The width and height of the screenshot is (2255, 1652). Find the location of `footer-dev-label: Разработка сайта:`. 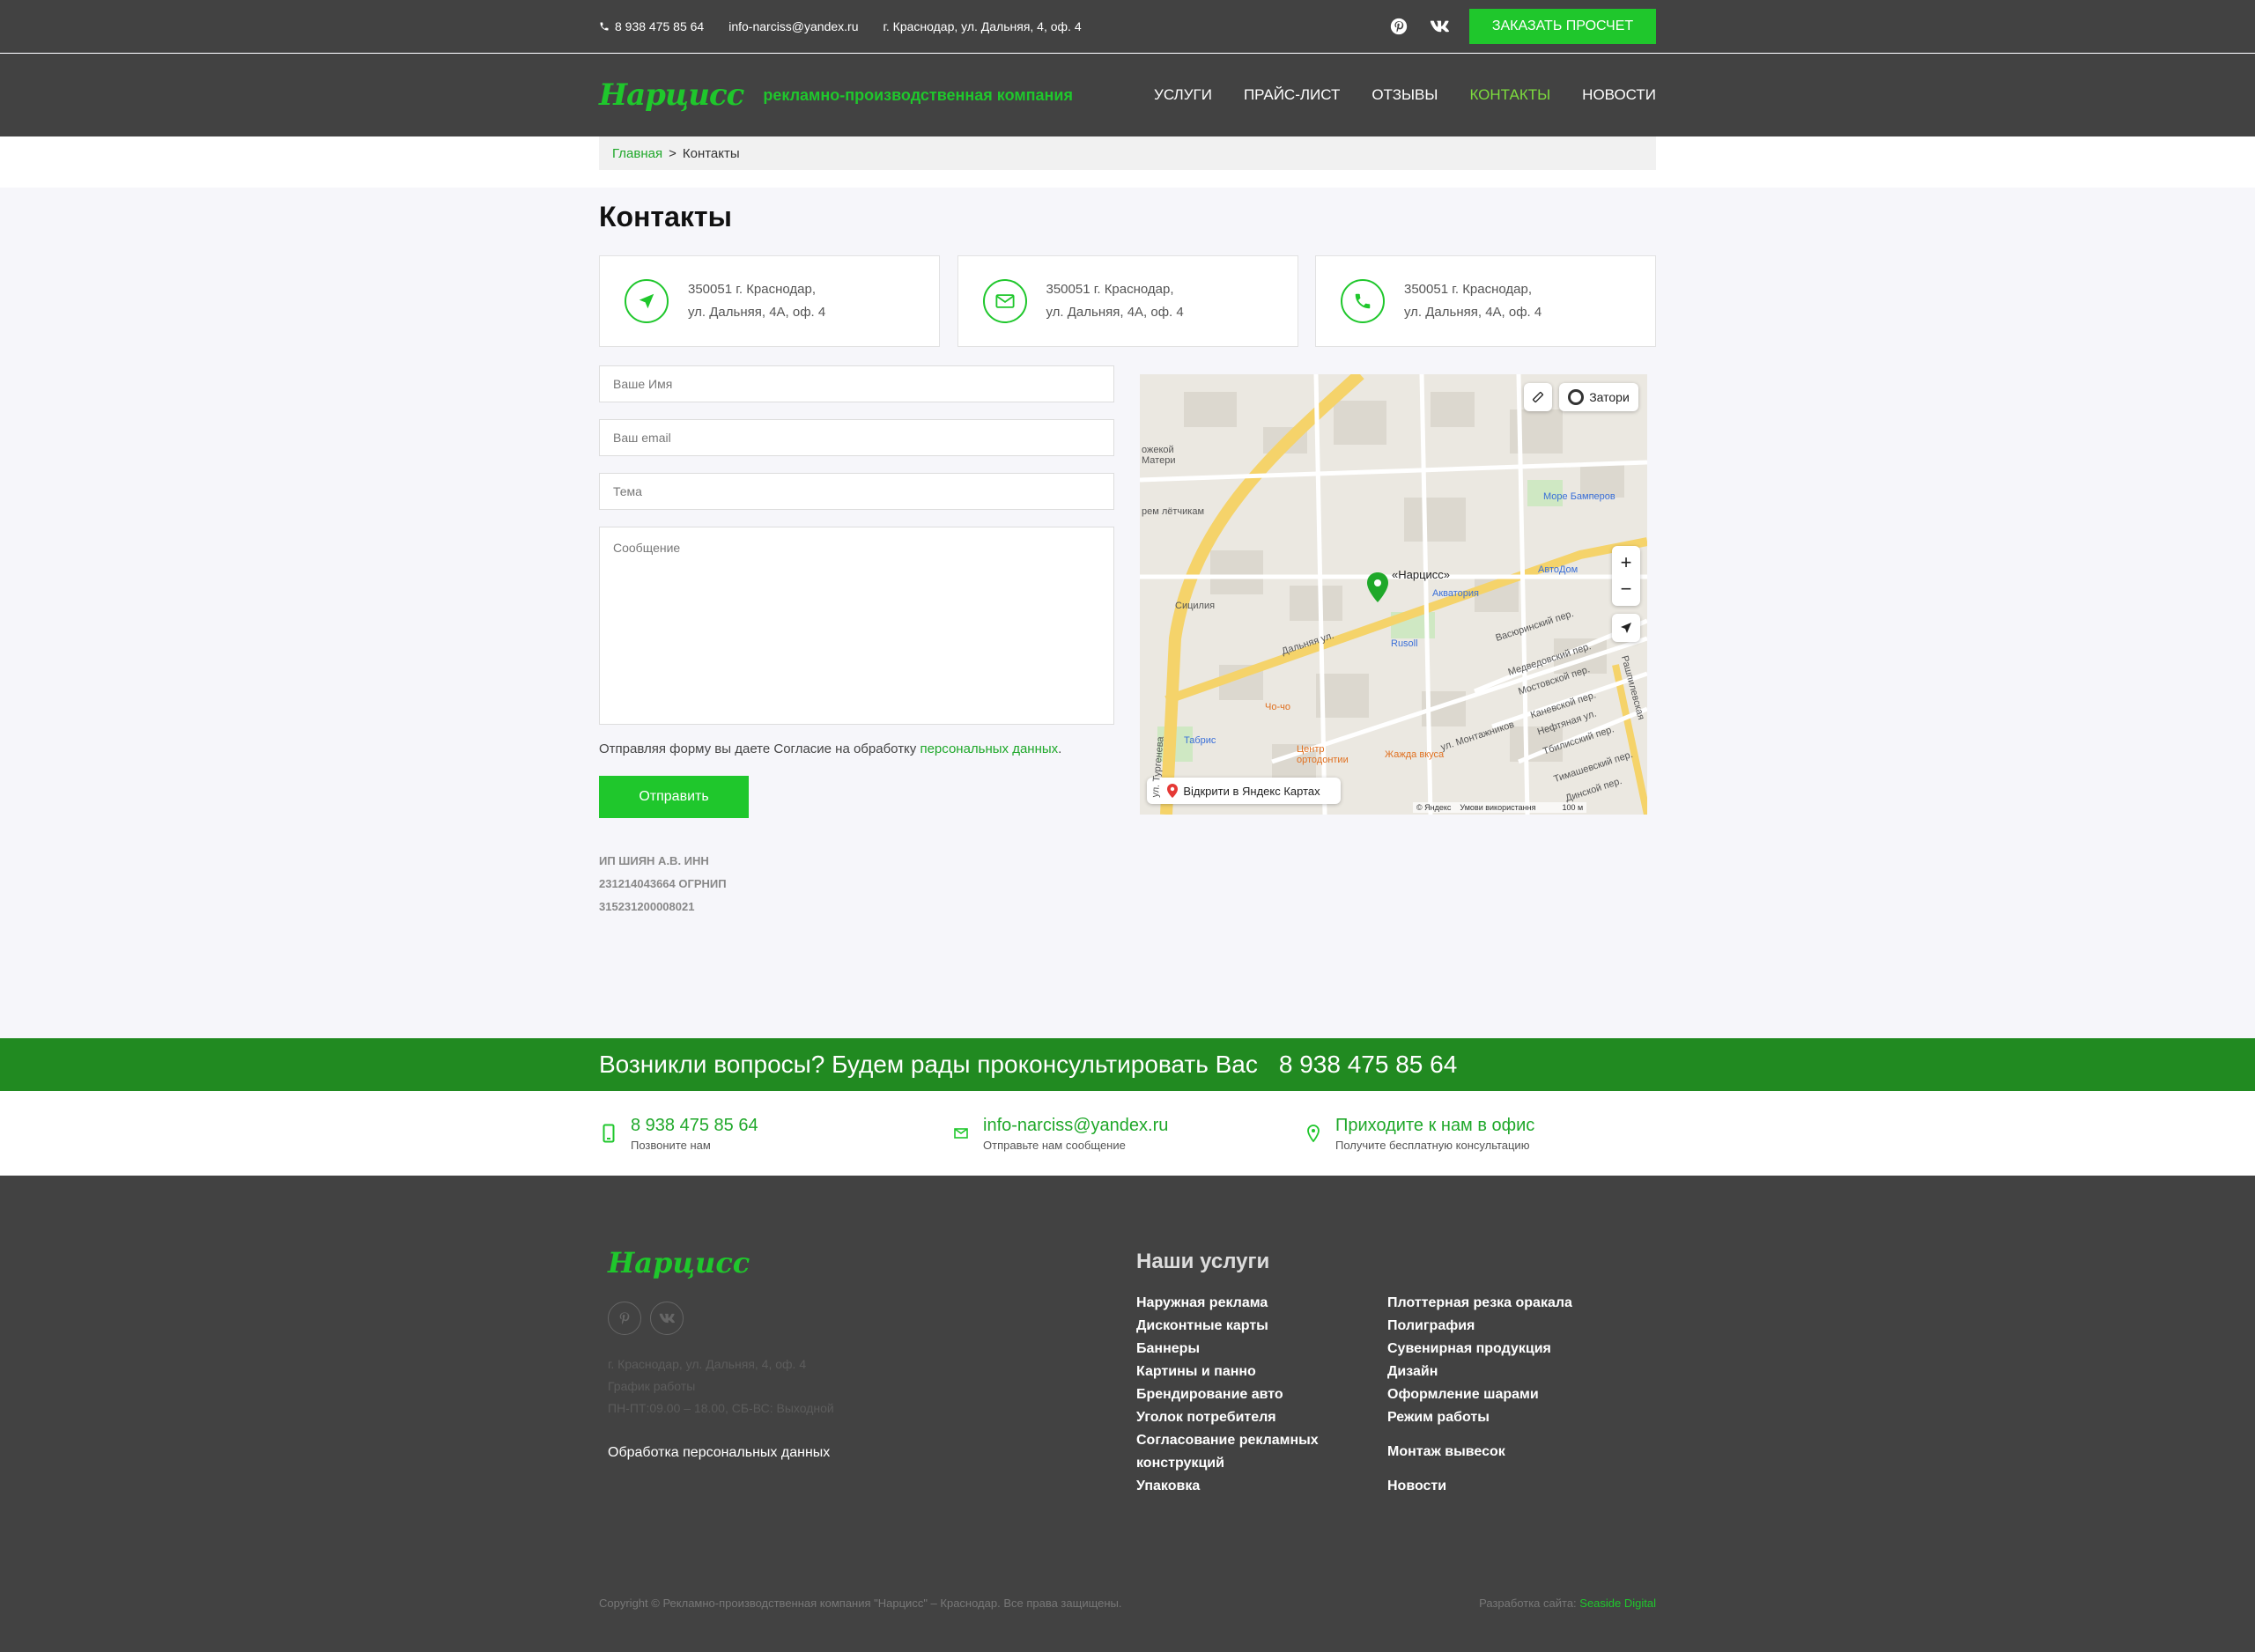

footer-dev-label: Разработка сайта: is located at coordinates (1529, 1603).